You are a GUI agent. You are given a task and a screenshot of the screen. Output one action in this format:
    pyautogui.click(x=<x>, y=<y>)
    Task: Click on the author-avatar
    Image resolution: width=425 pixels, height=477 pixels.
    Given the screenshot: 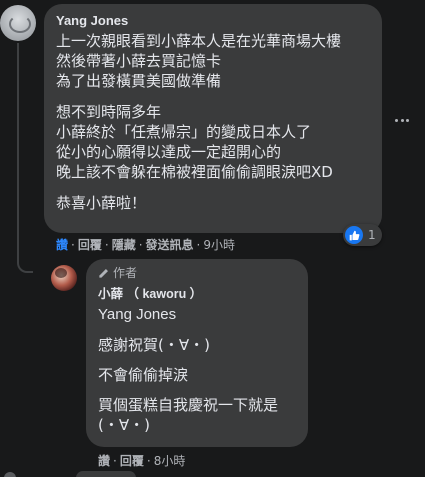 What is the action you would take?
    pyautogui.click(x=64, y=278)
    